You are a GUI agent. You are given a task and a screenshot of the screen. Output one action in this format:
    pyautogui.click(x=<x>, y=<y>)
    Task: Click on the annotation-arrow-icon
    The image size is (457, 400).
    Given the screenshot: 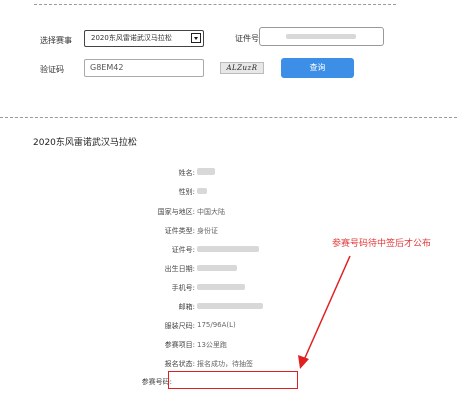 What is the action you would take?
    pyautogui.click(x=324, y=312)
    